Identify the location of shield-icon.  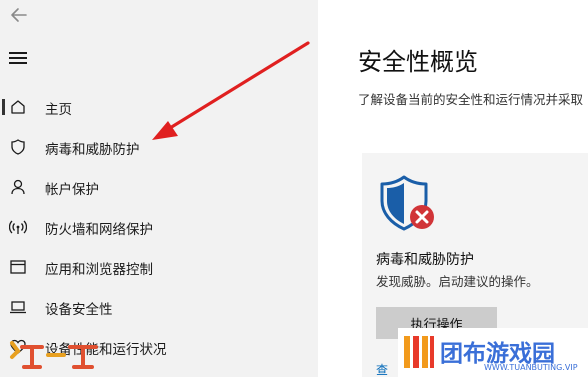
(18, 147).